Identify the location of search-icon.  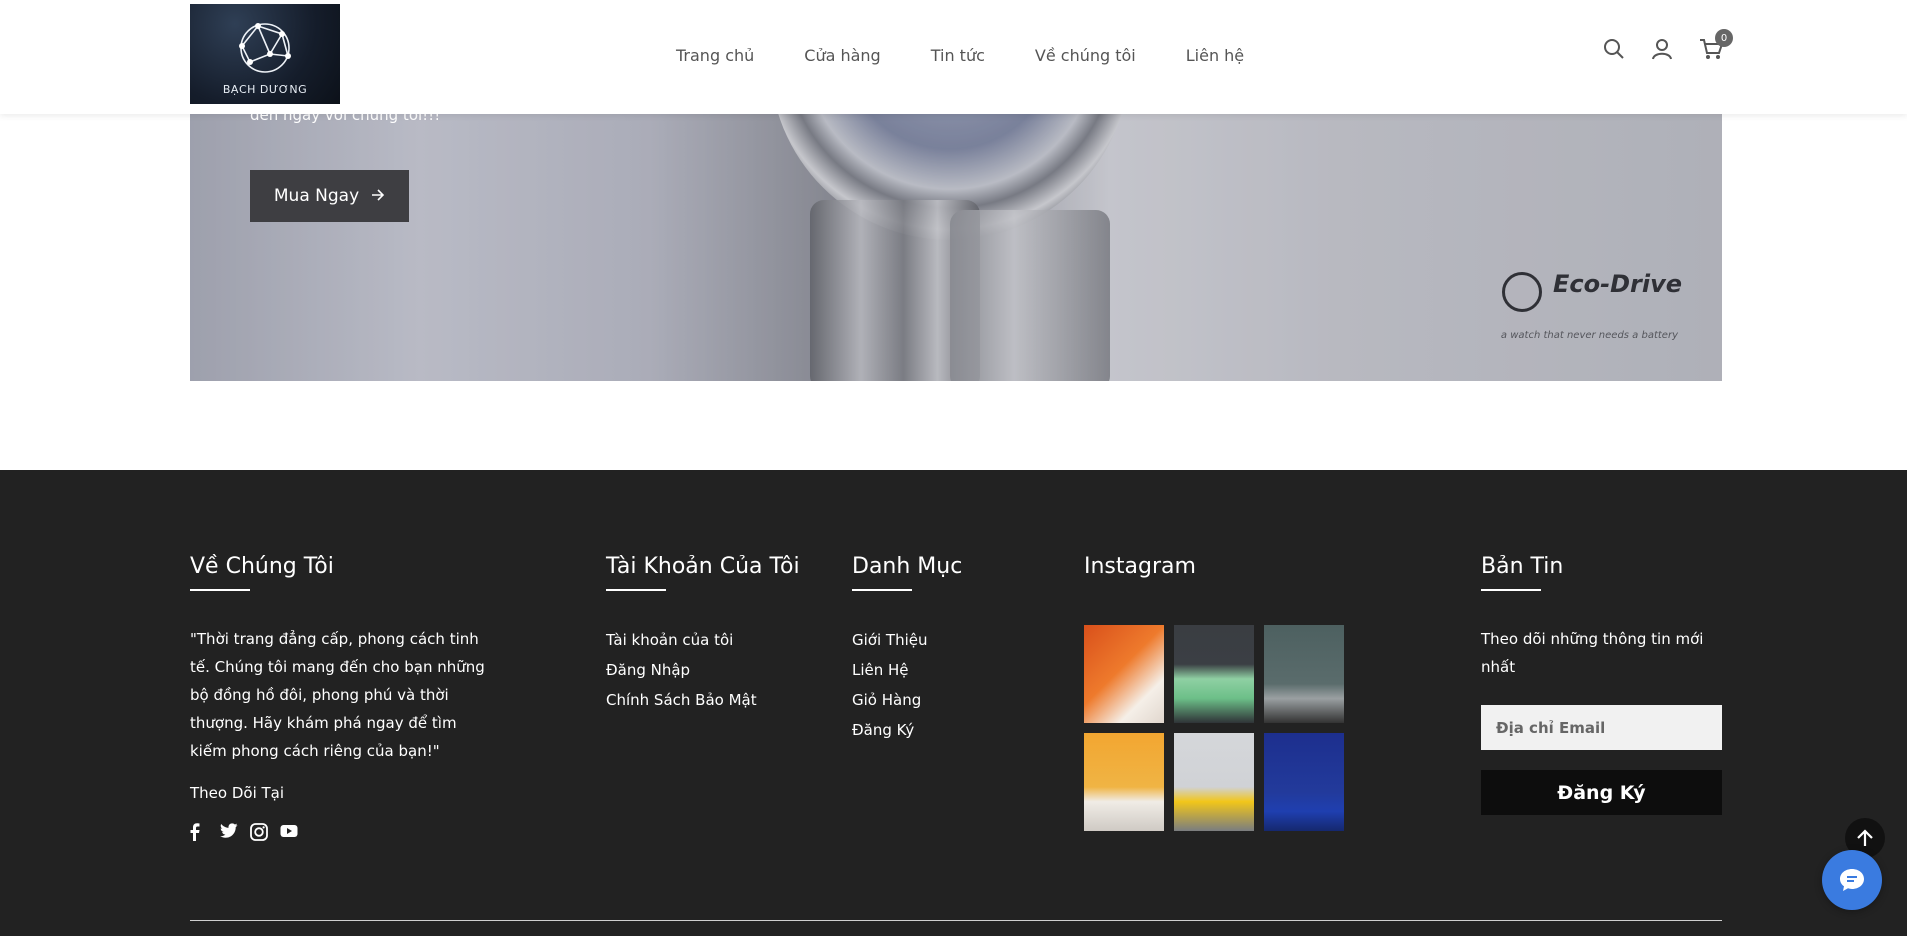
(1614, 49).